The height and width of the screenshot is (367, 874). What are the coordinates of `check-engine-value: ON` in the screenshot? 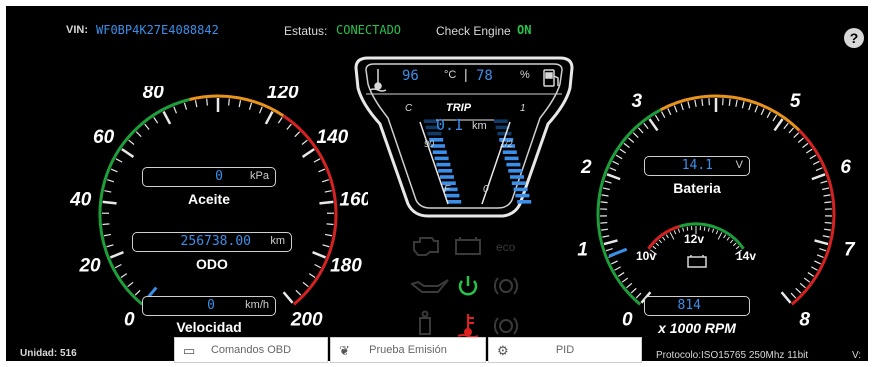 It's located at (524, 30).